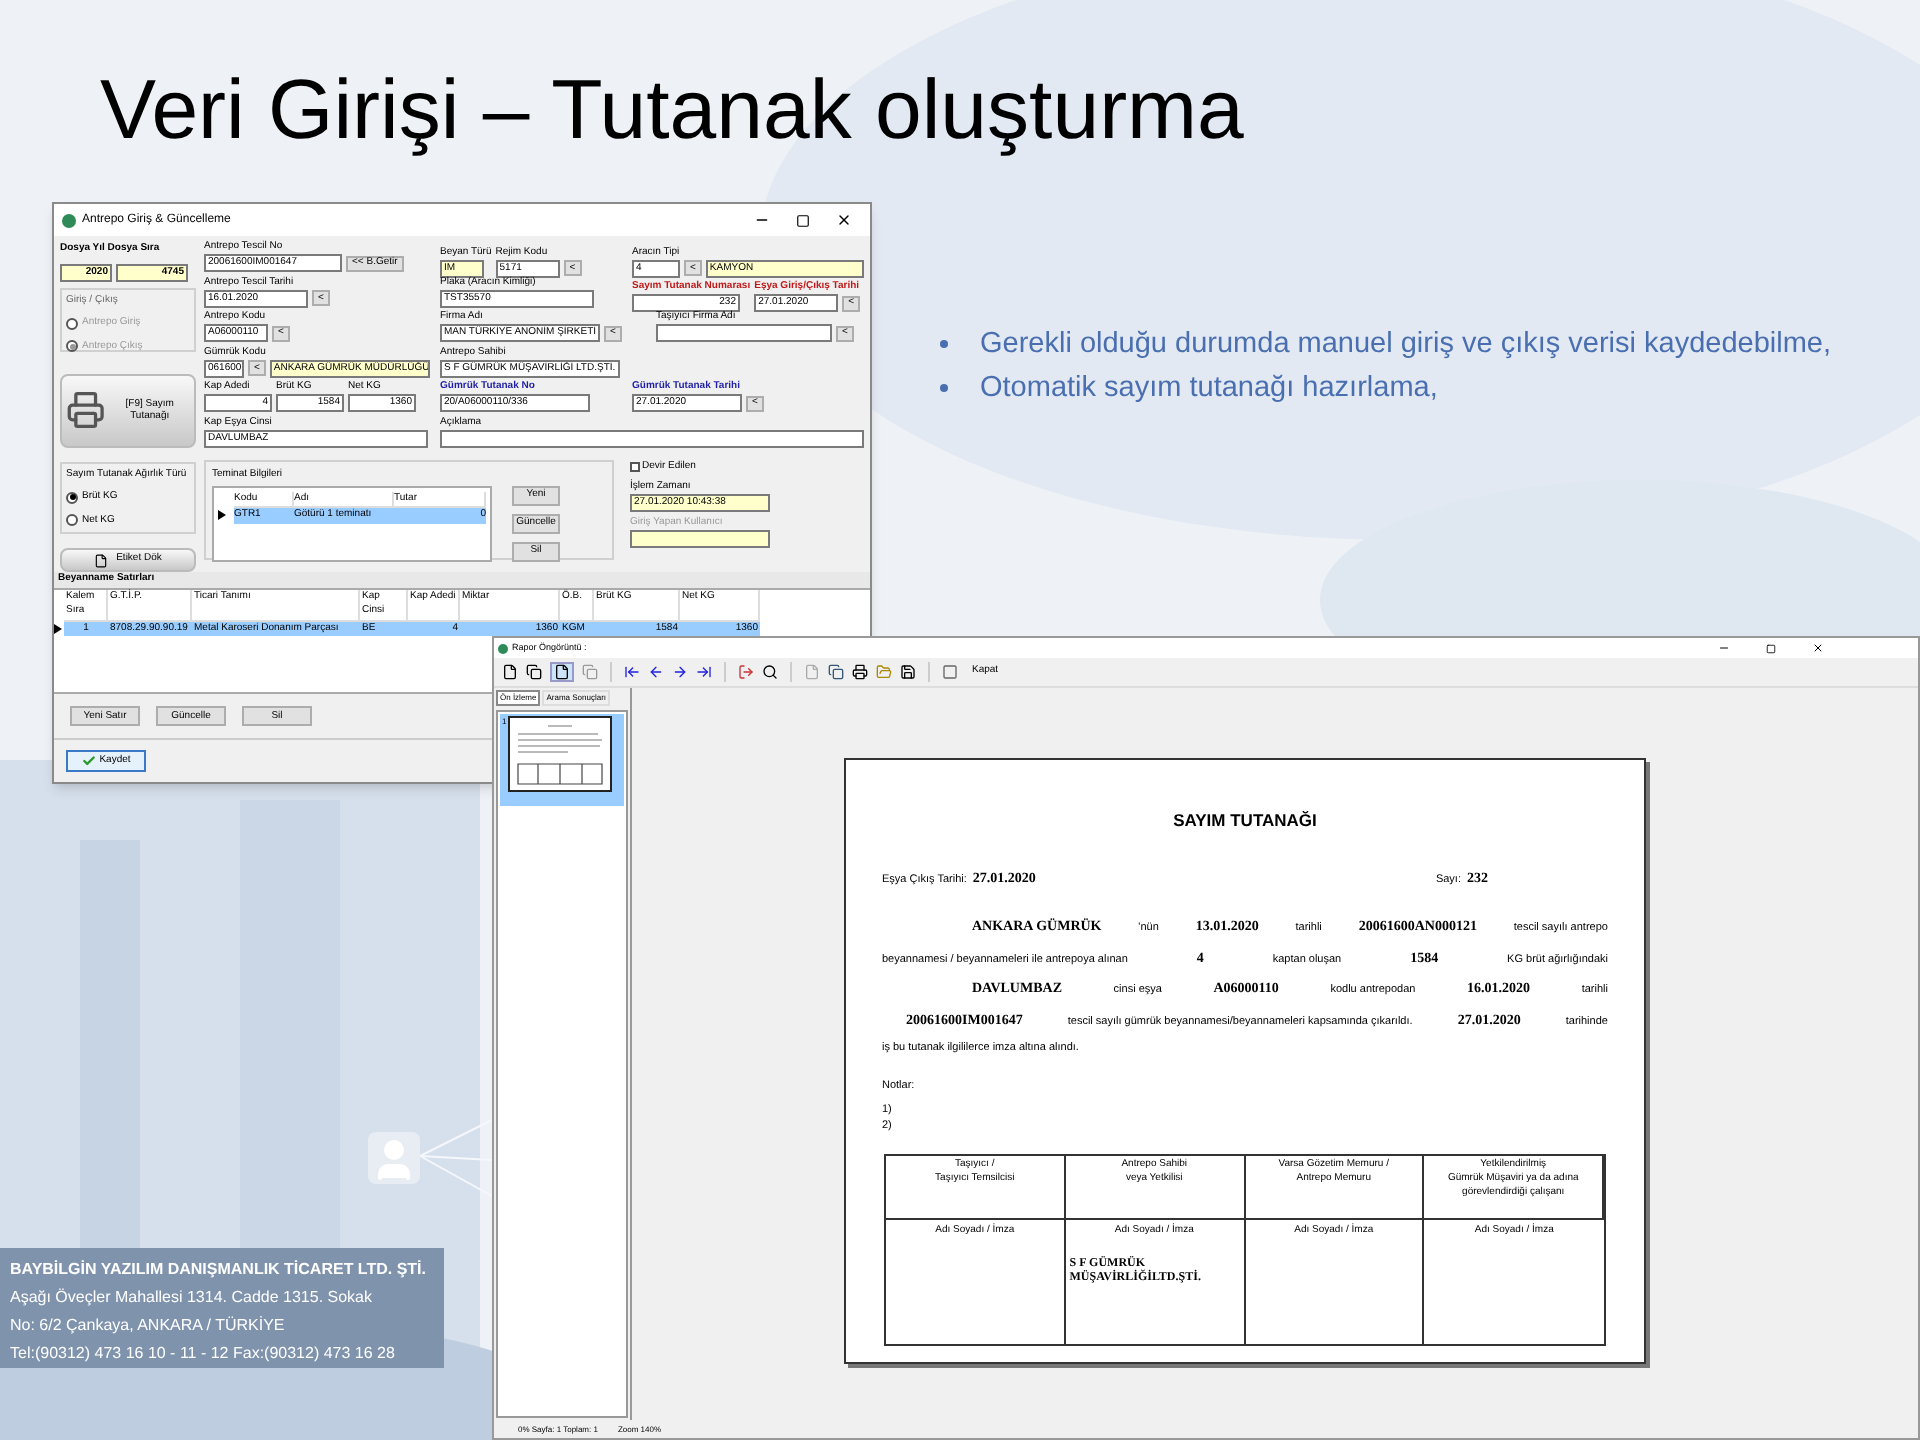  What do you see at coordinates (860, 672) in the screenshot?
I see `print-icon` at bounding box center [860, 672].